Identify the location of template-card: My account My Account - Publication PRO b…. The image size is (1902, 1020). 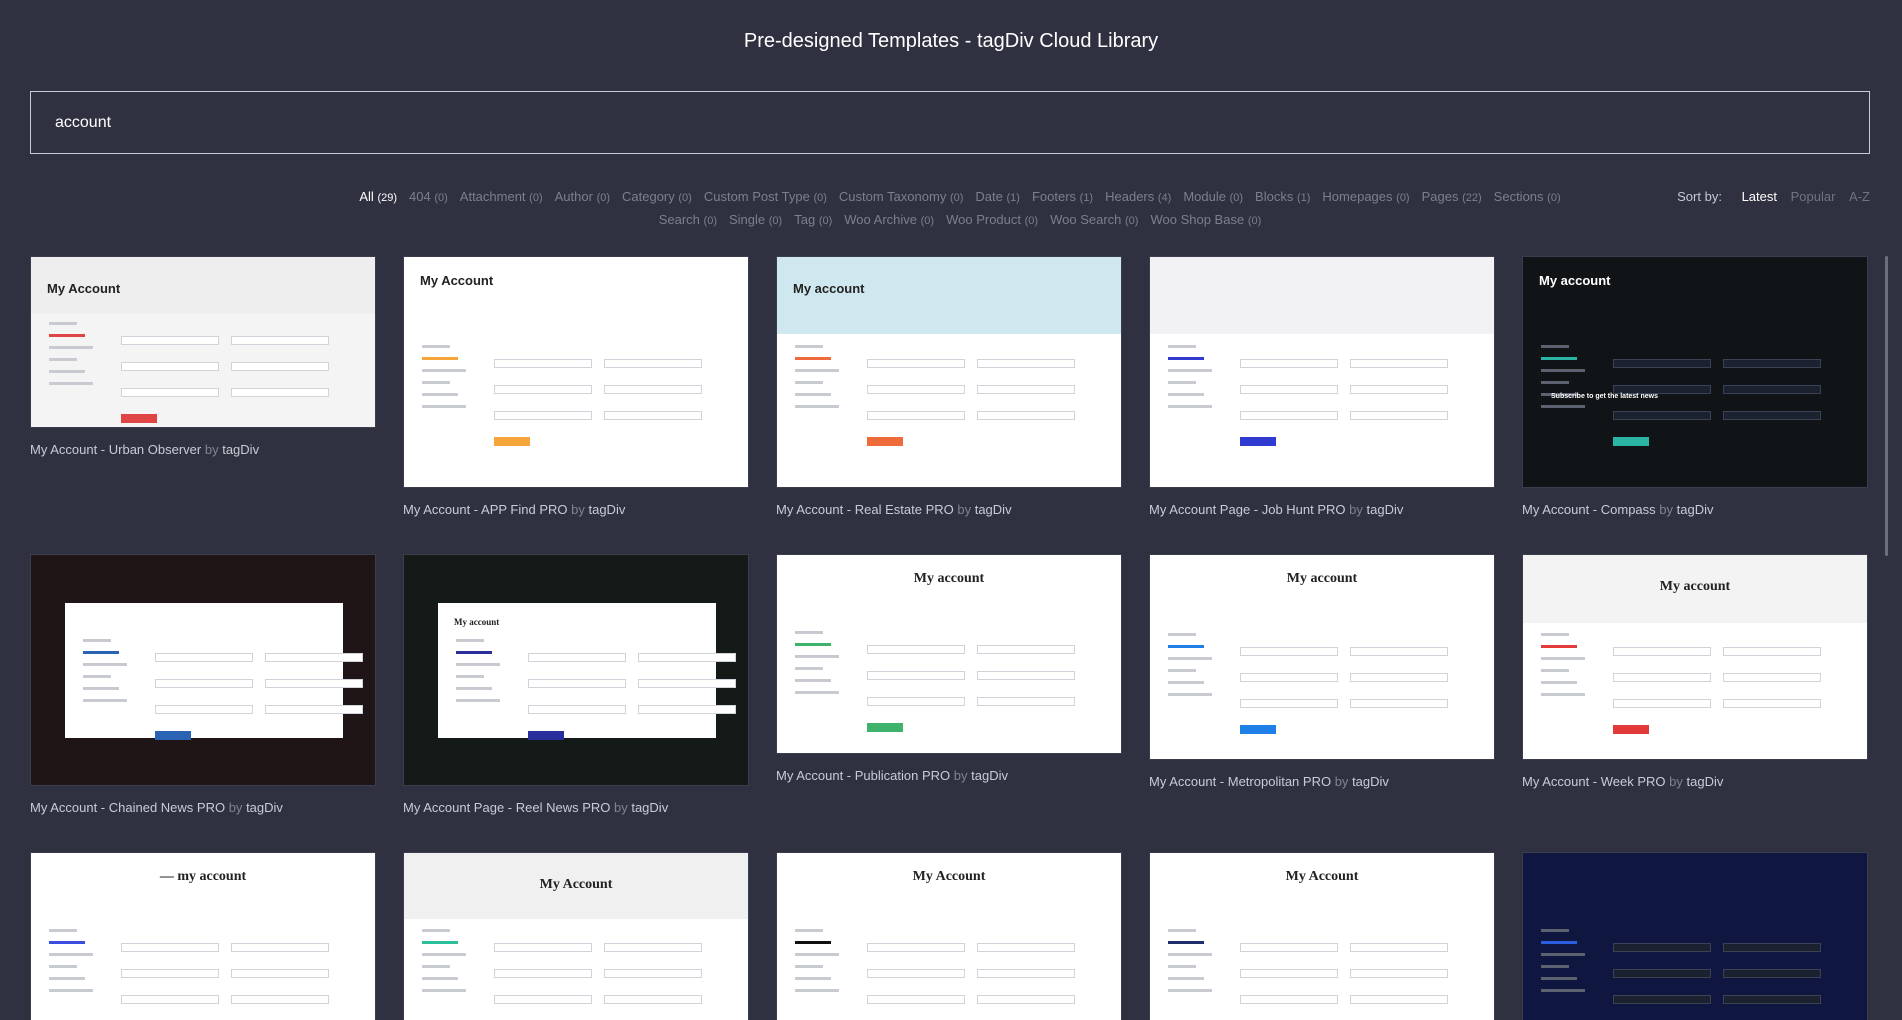
(949, 668).